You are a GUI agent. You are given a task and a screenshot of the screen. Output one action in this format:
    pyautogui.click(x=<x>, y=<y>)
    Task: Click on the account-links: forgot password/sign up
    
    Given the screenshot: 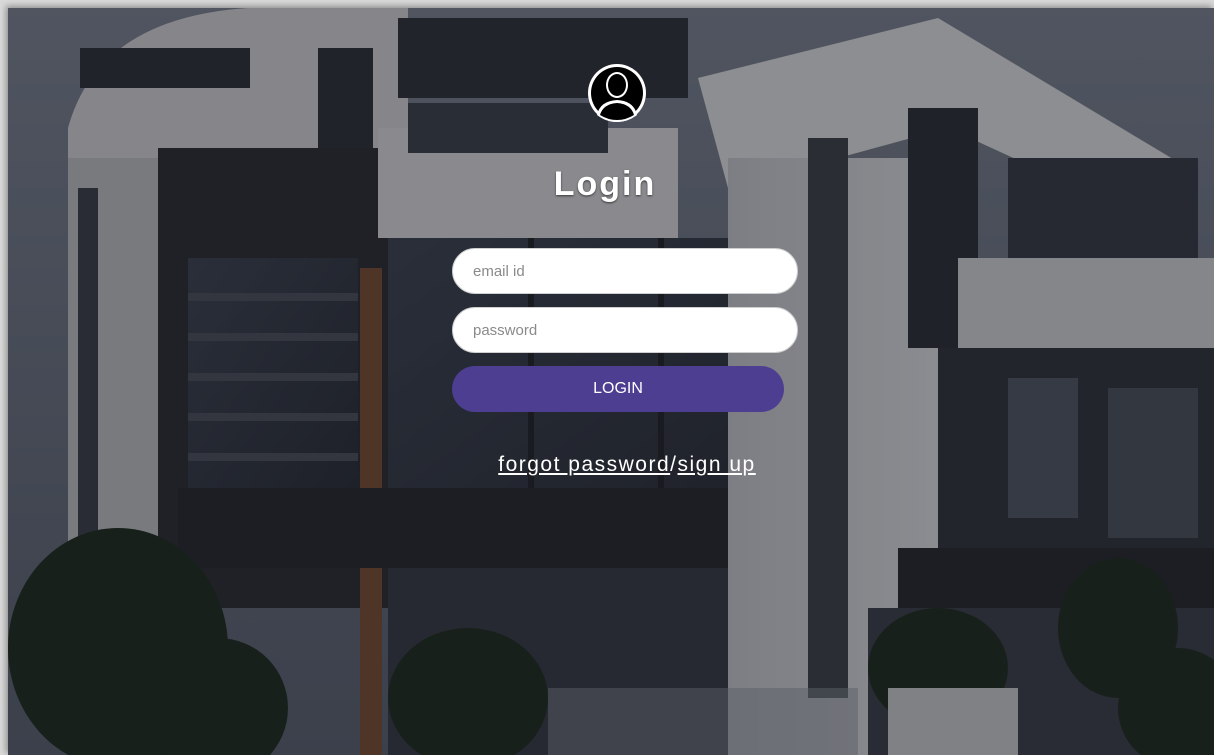 What is the action you would take?
    pyautogui.click(x=617, y=465)
    